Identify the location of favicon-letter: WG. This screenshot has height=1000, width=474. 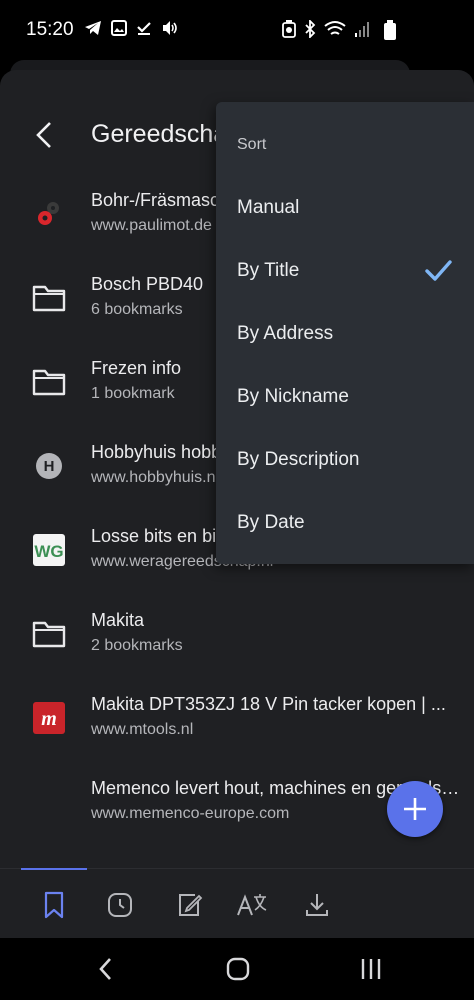
(48, 551).